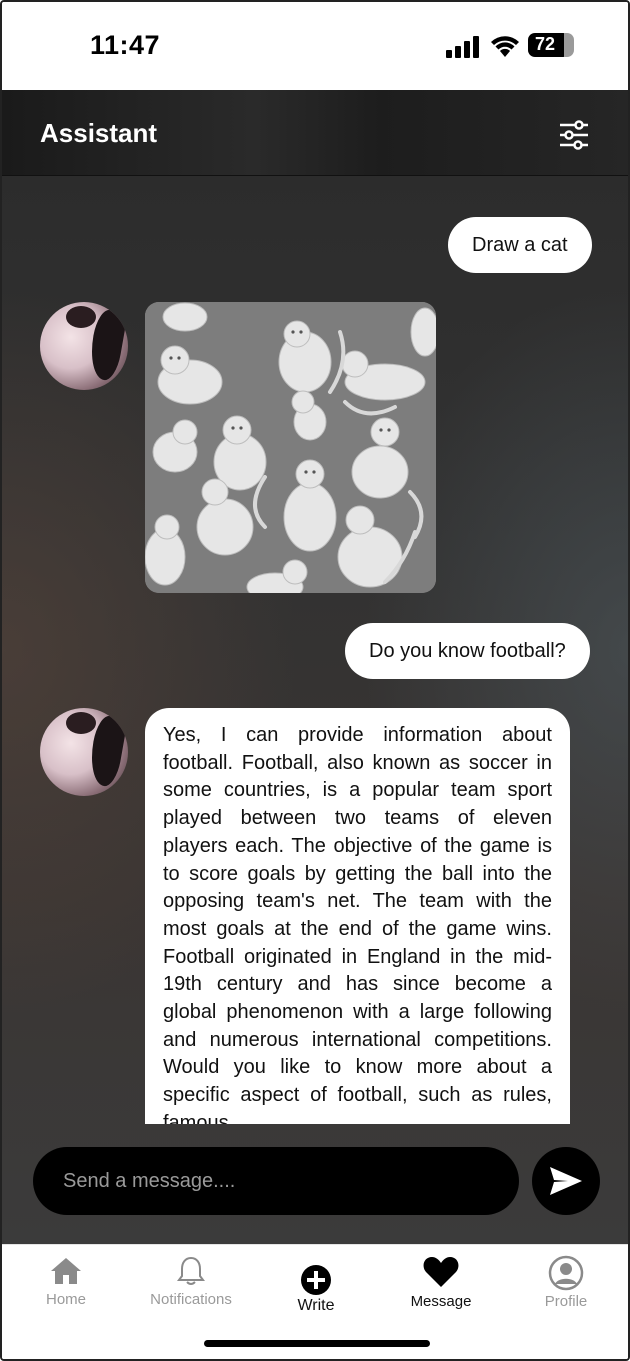 This screenshot has height=1361, width=630. Describe the element at coordinates (191, 1299) in the screenshot. I see `nav-label-notifications: Notifications` at that location.